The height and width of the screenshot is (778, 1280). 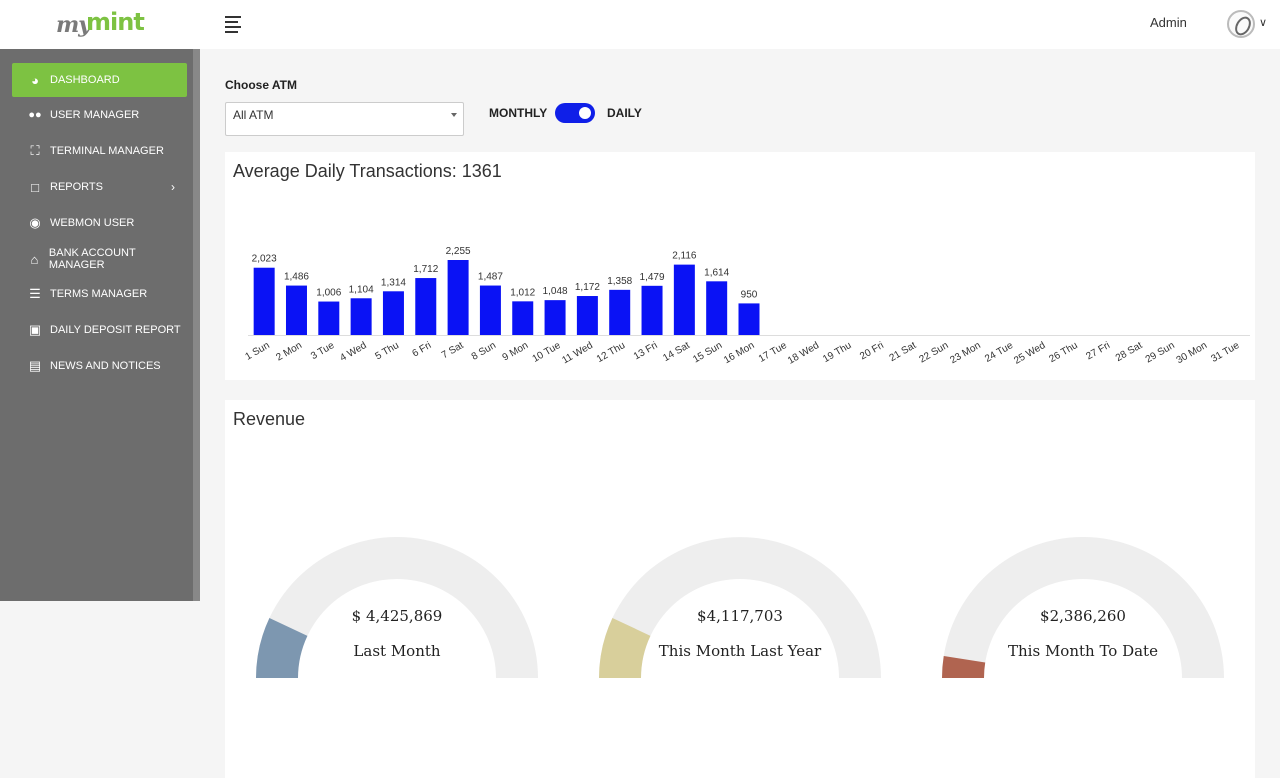 What do you see at coordinates (1083, 651) in the screenshot?
I see `gauge-label-this-month-to-date: This Month To Date` at bounding box center [1083, 651].